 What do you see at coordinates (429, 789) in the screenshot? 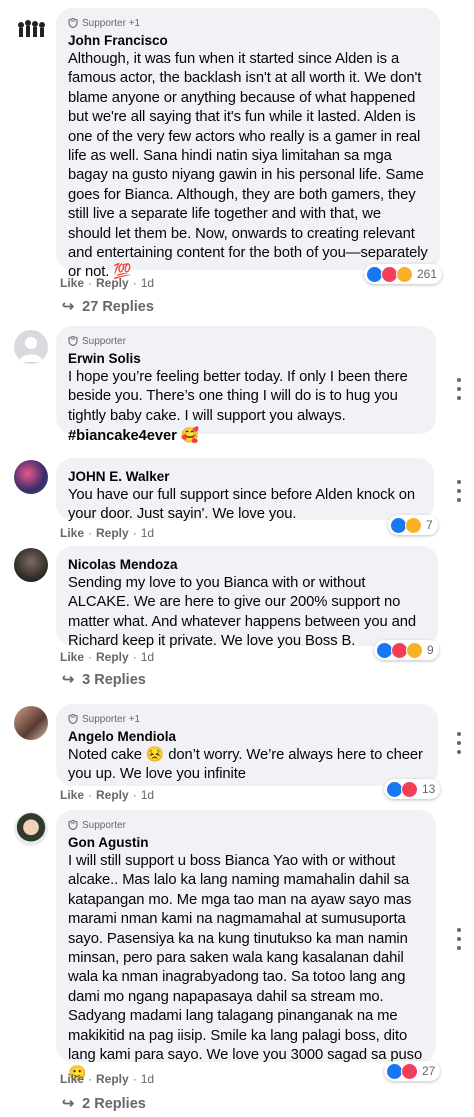
I see `reaction-count: 13` at bounding box center [429, 789].